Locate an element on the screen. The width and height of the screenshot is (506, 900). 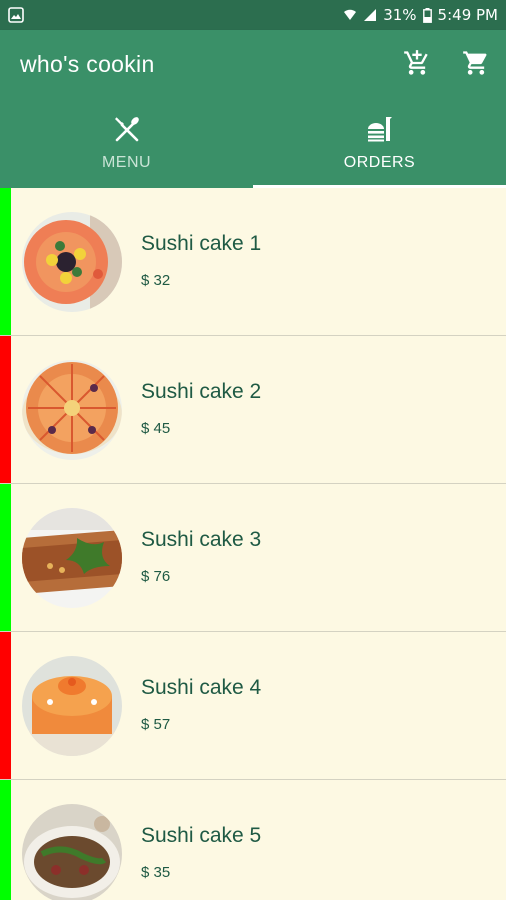
tab-bar: MENU ORDERS is located at coordinates (253, 146).